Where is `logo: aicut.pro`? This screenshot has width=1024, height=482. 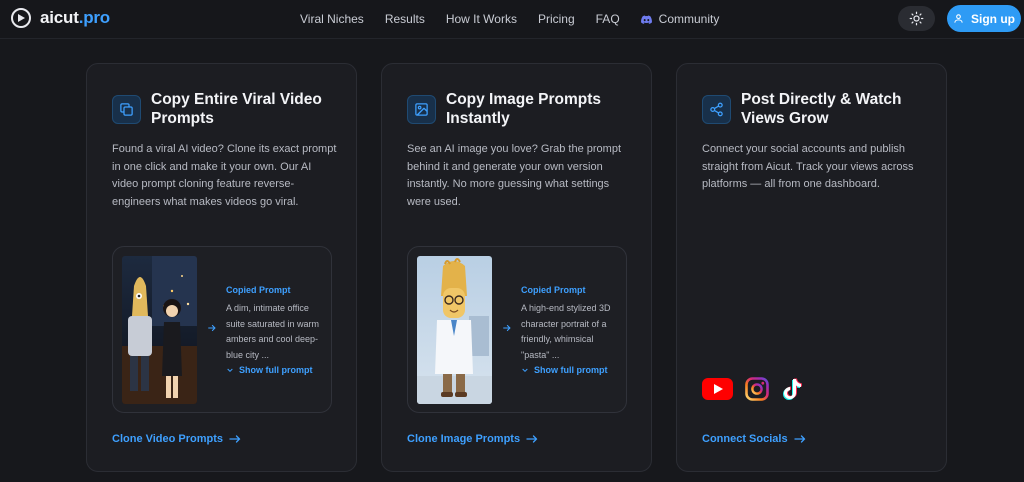 logo: aicut.pro is located at coordinates (60, 18).